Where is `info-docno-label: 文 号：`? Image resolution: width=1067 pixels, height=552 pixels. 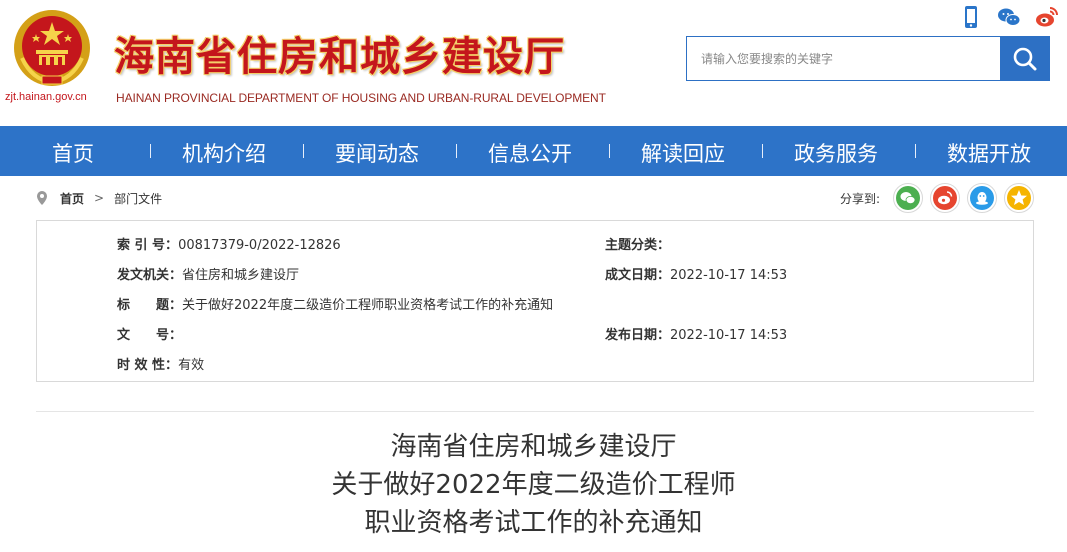
info-docno-label: 文 号： is located at coordinates (150, 335).